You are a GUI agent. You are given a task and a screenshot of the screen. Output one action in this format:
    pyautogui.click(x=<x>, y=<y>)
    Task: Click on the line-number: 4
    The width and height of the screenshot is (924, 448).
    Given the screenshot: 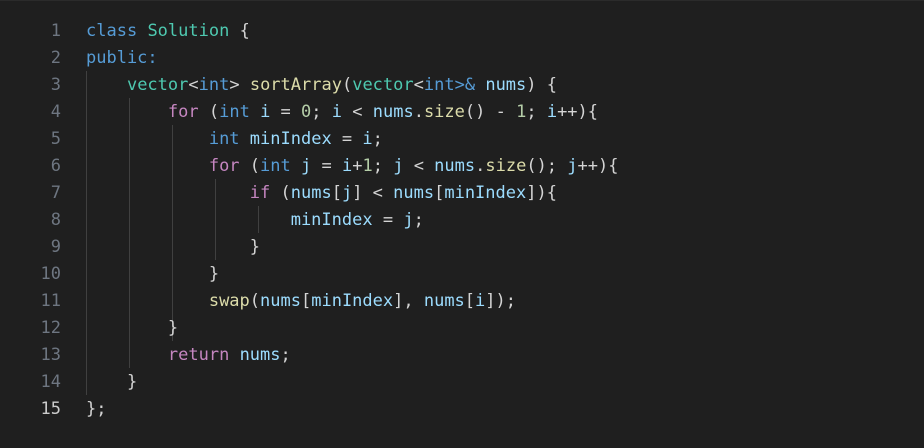 What is the action you would take?
    pyautogui.click(x=55, y=112)
    